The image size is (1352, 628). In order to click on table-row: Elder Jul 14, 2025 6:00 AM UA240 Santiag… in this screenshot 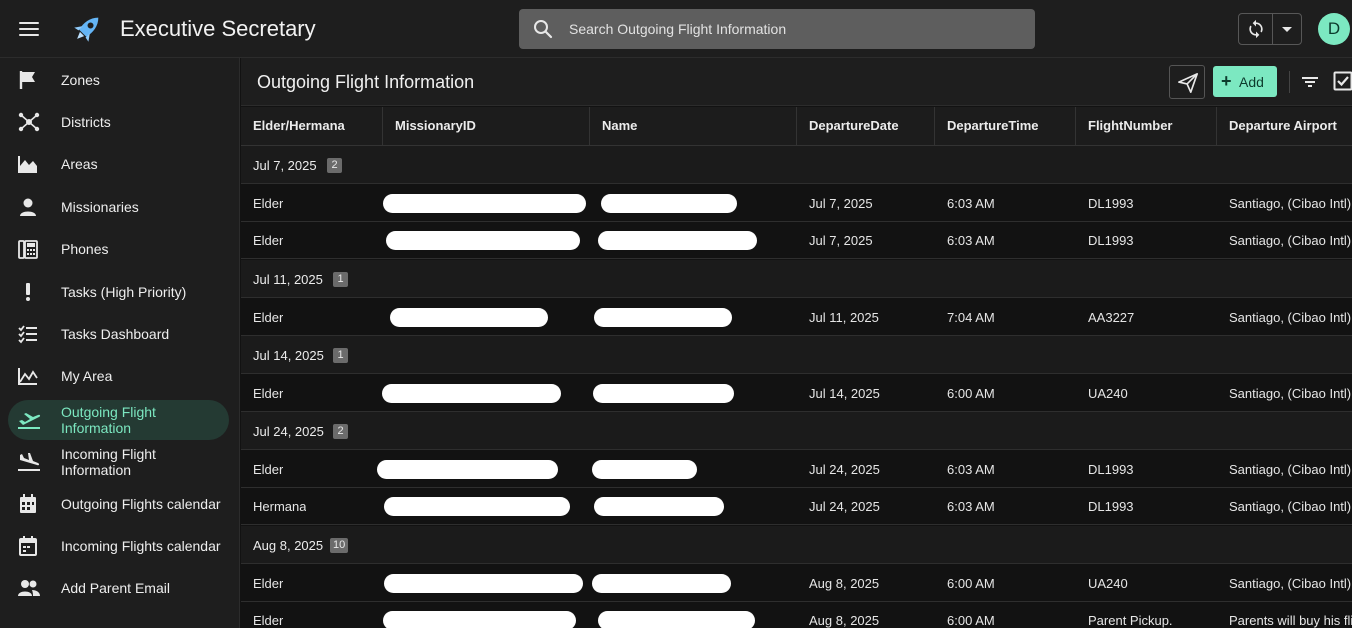, I will do `click(796, 393)`.